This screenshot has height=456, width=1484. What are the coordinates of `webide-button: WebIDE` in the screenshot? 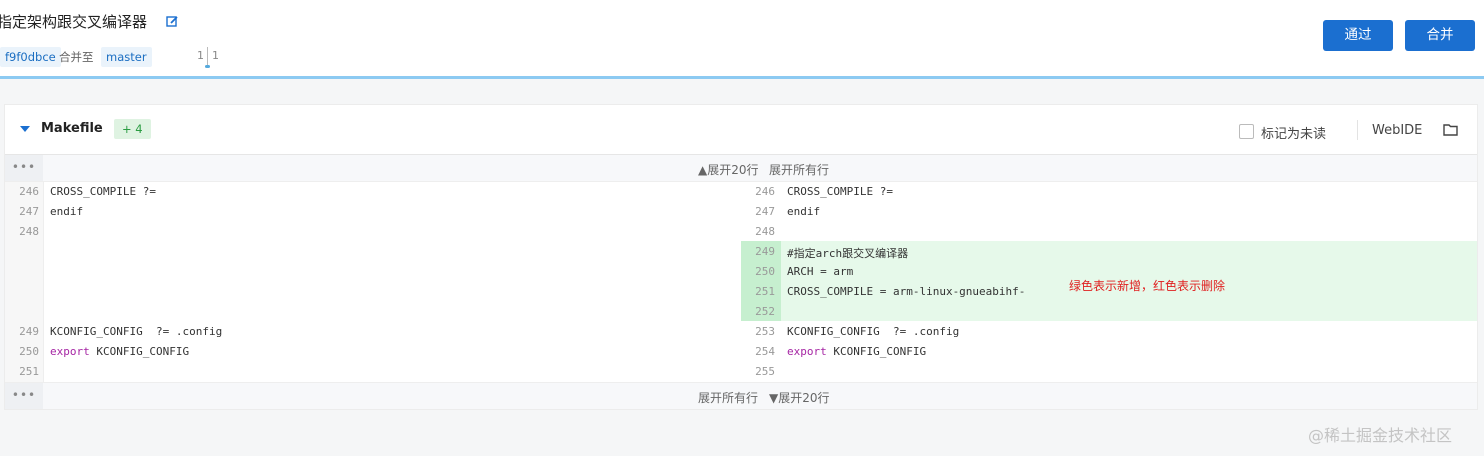 It's located at (1397, 130).